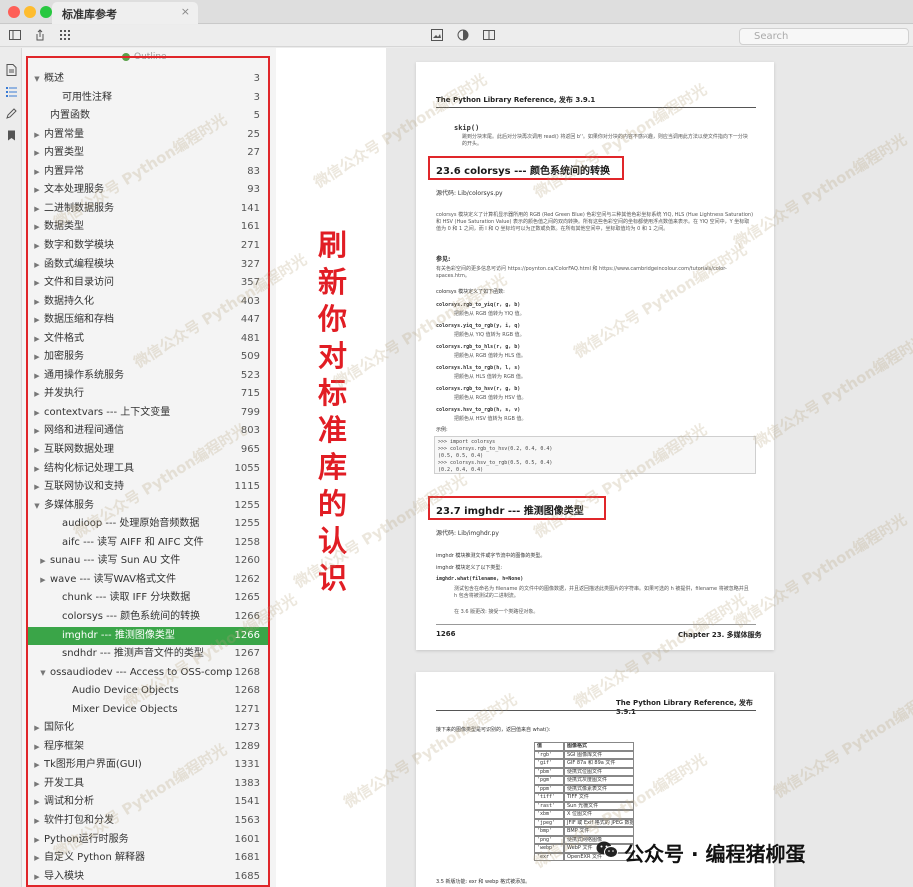 The image size is (913, 887). Describe the element at coordinates (148, 543) in the screenshot. I see `outline-item: aifc --- 读写 AIFF 和 AIFC 文件 1258` at that location.